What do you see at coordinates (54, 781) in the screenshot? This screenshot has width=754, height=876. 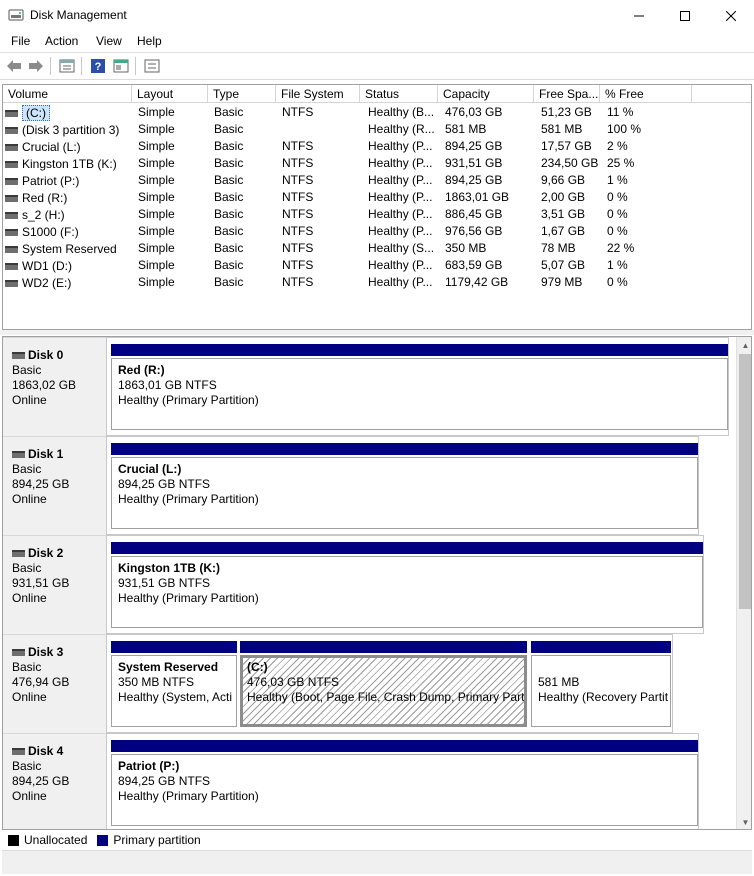 I see `disk-info: Disk 4 Basic 894,25 GB Online` at bounding box center [54, 781].